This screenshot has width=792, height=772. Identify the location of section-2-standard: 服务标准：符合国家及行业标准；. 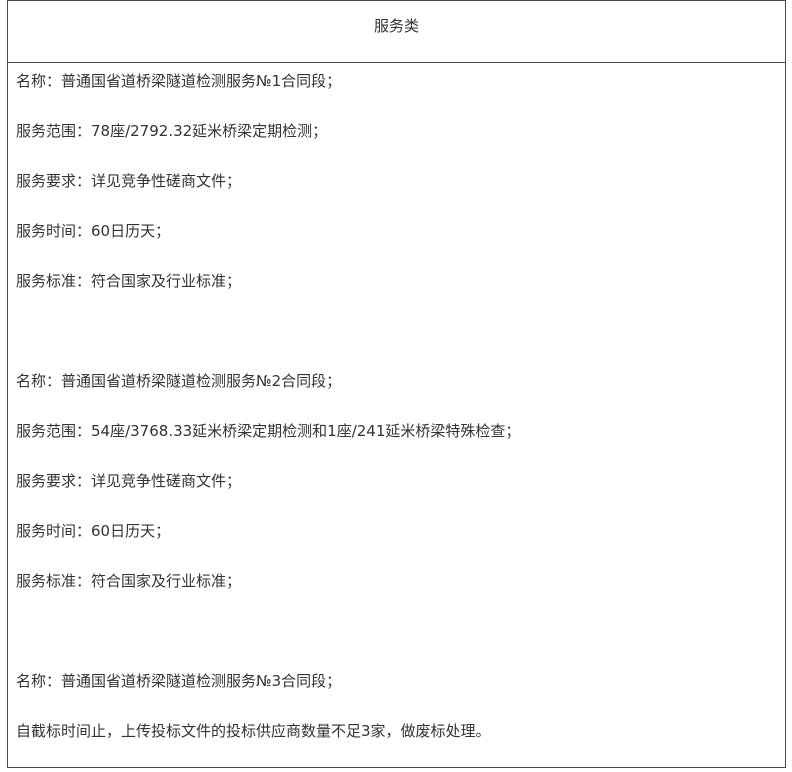
(129, 581).